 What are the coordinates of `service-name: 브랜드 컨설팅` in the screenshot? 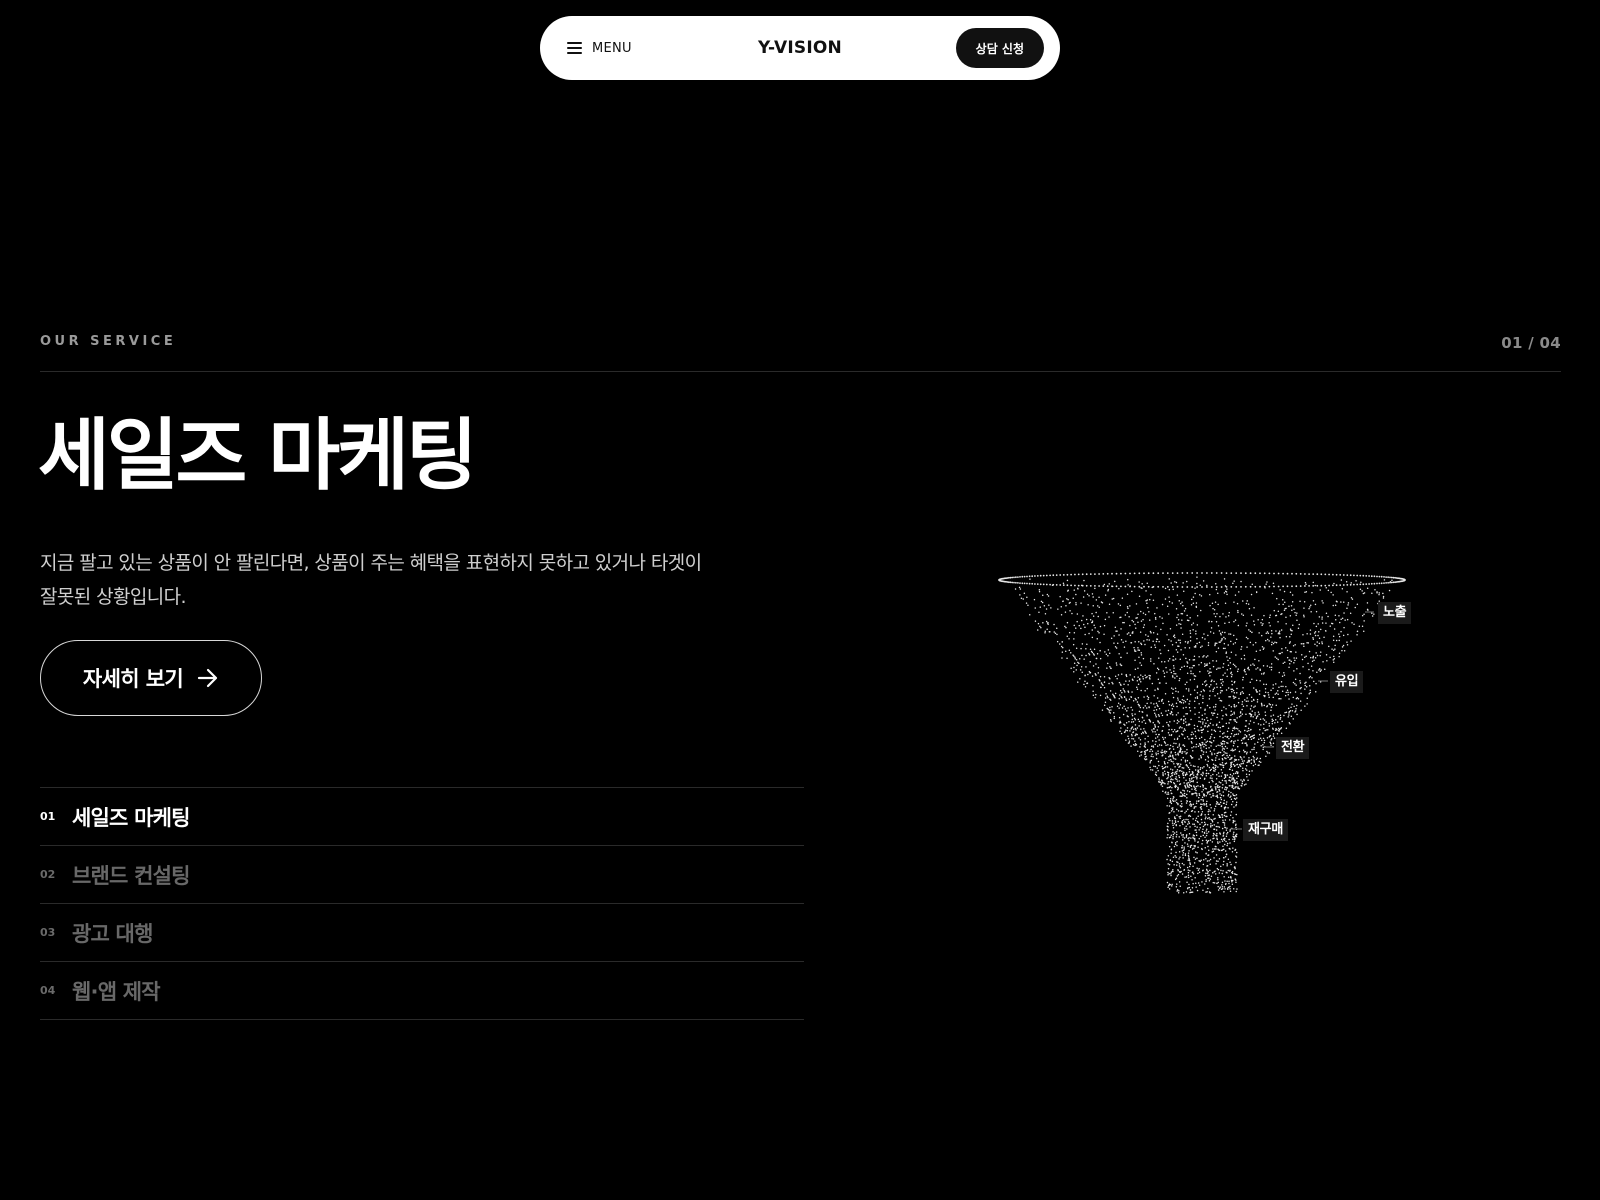 It's located at (131, 875).